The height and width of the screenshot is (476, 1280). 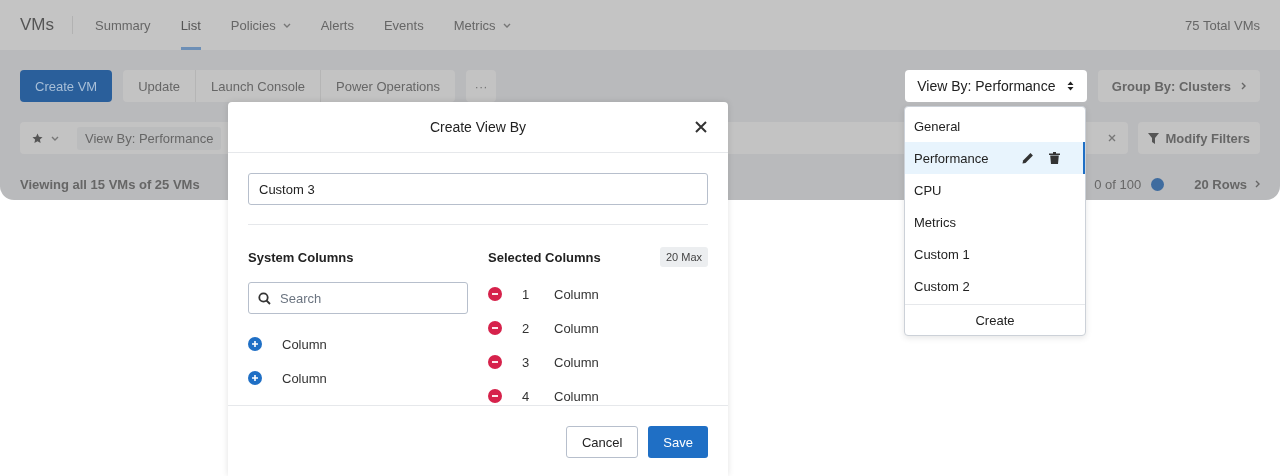 What do you see at coordinates (478, 189) in the screenshot?
I see `name-input-field: Custom 3` at bounding box center [478, 189].